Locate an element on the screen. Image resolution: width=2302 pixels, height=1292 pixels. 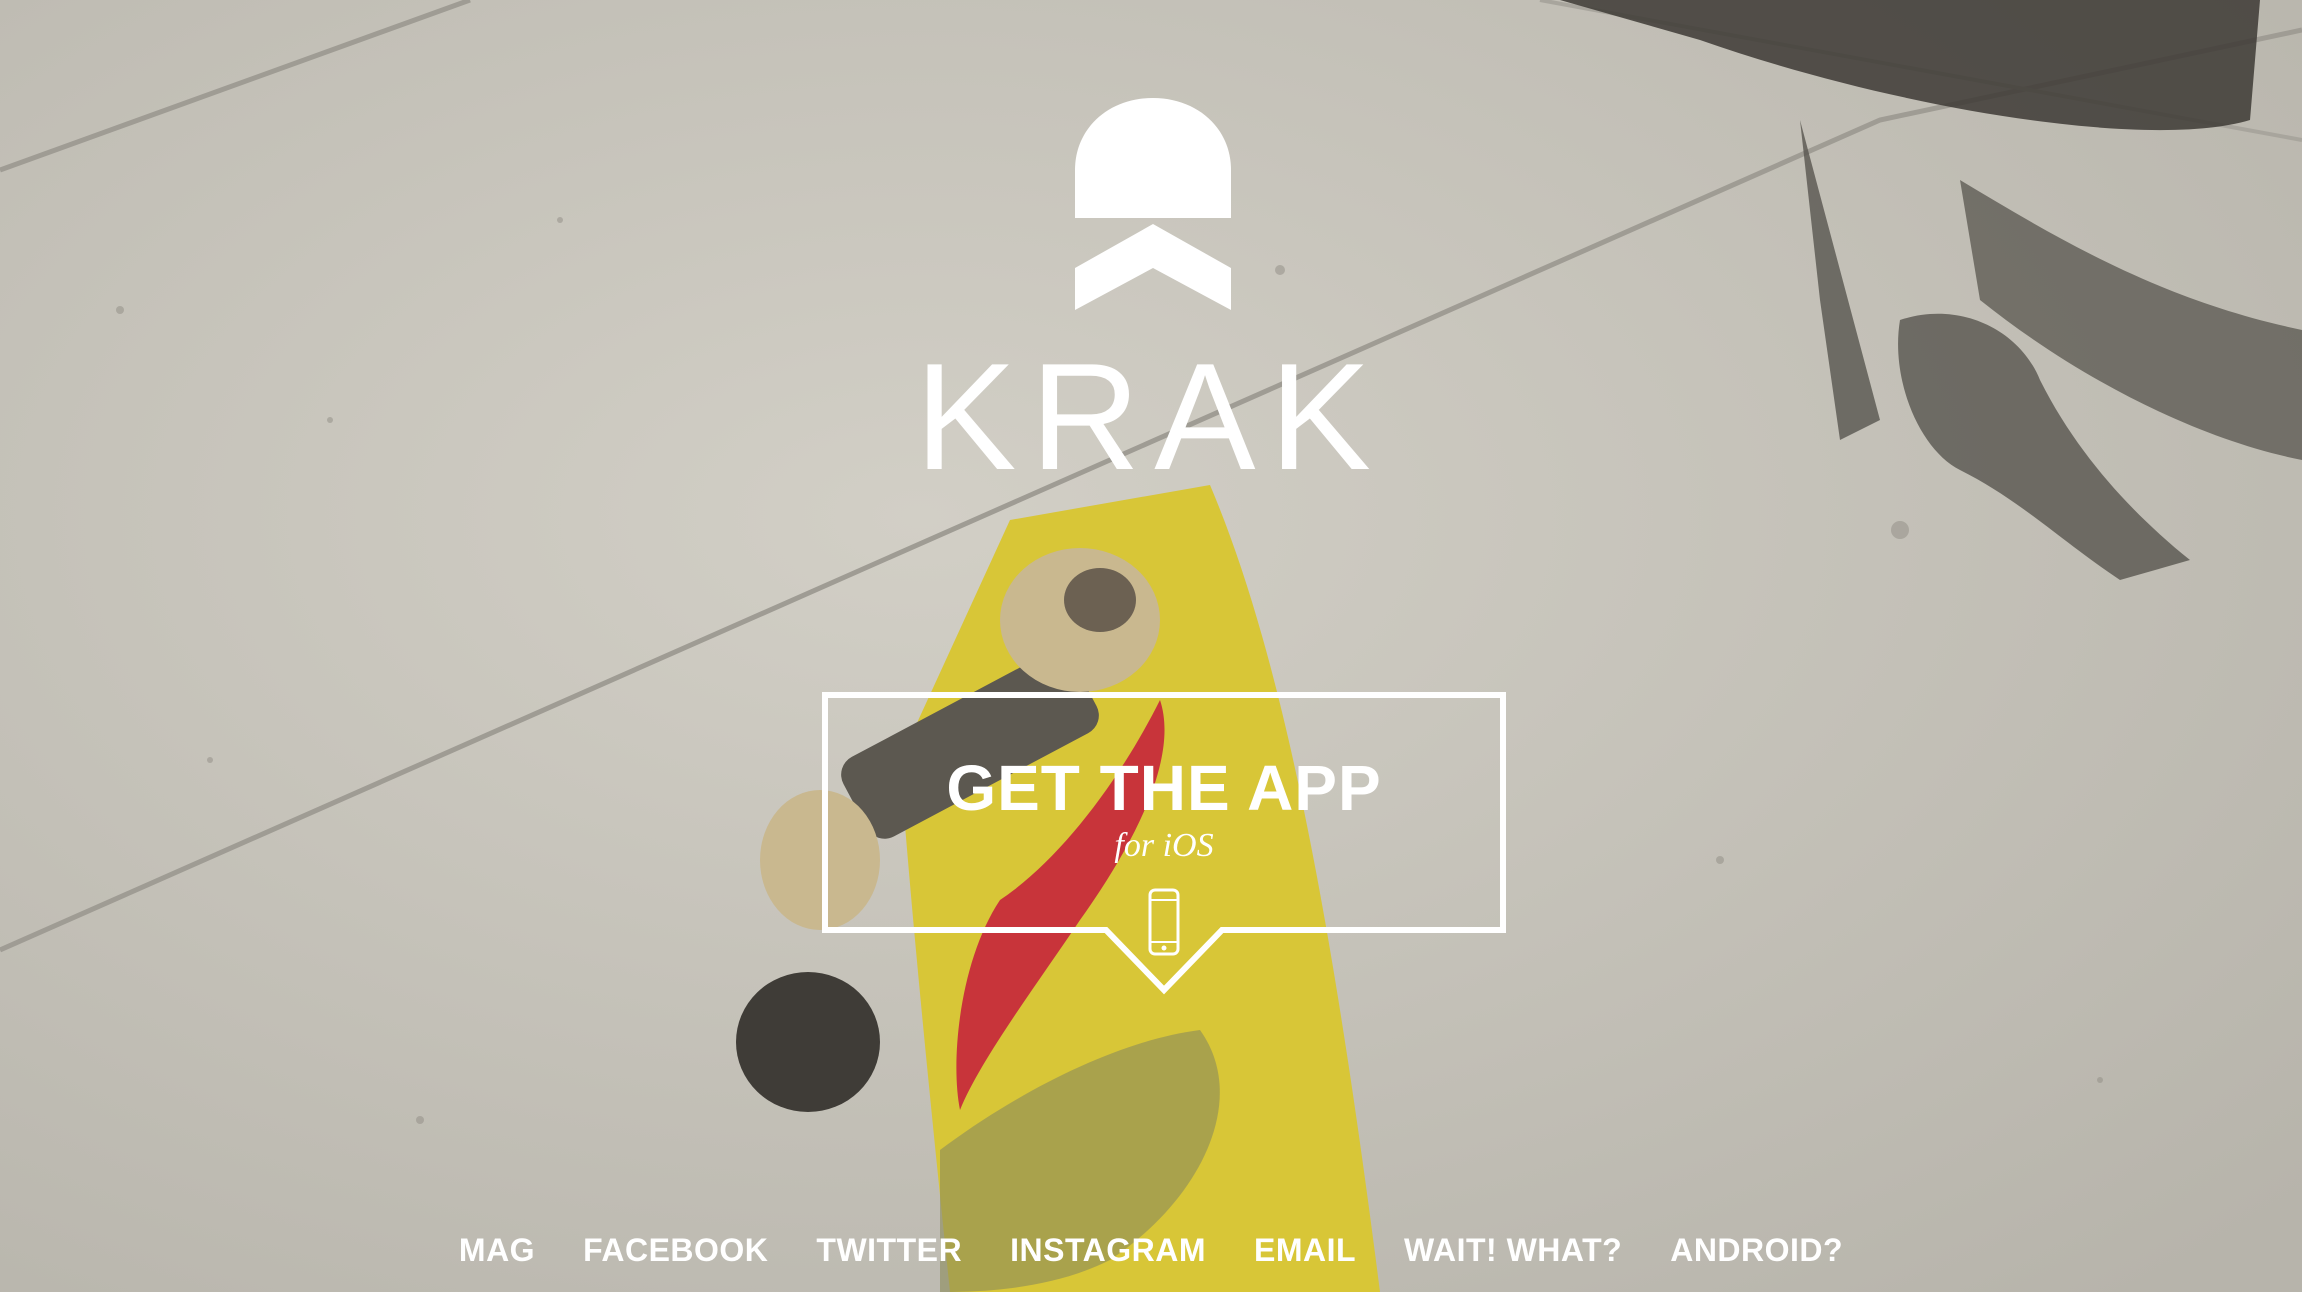
krak-helmet-icon is located at coordinates (1153, 204).